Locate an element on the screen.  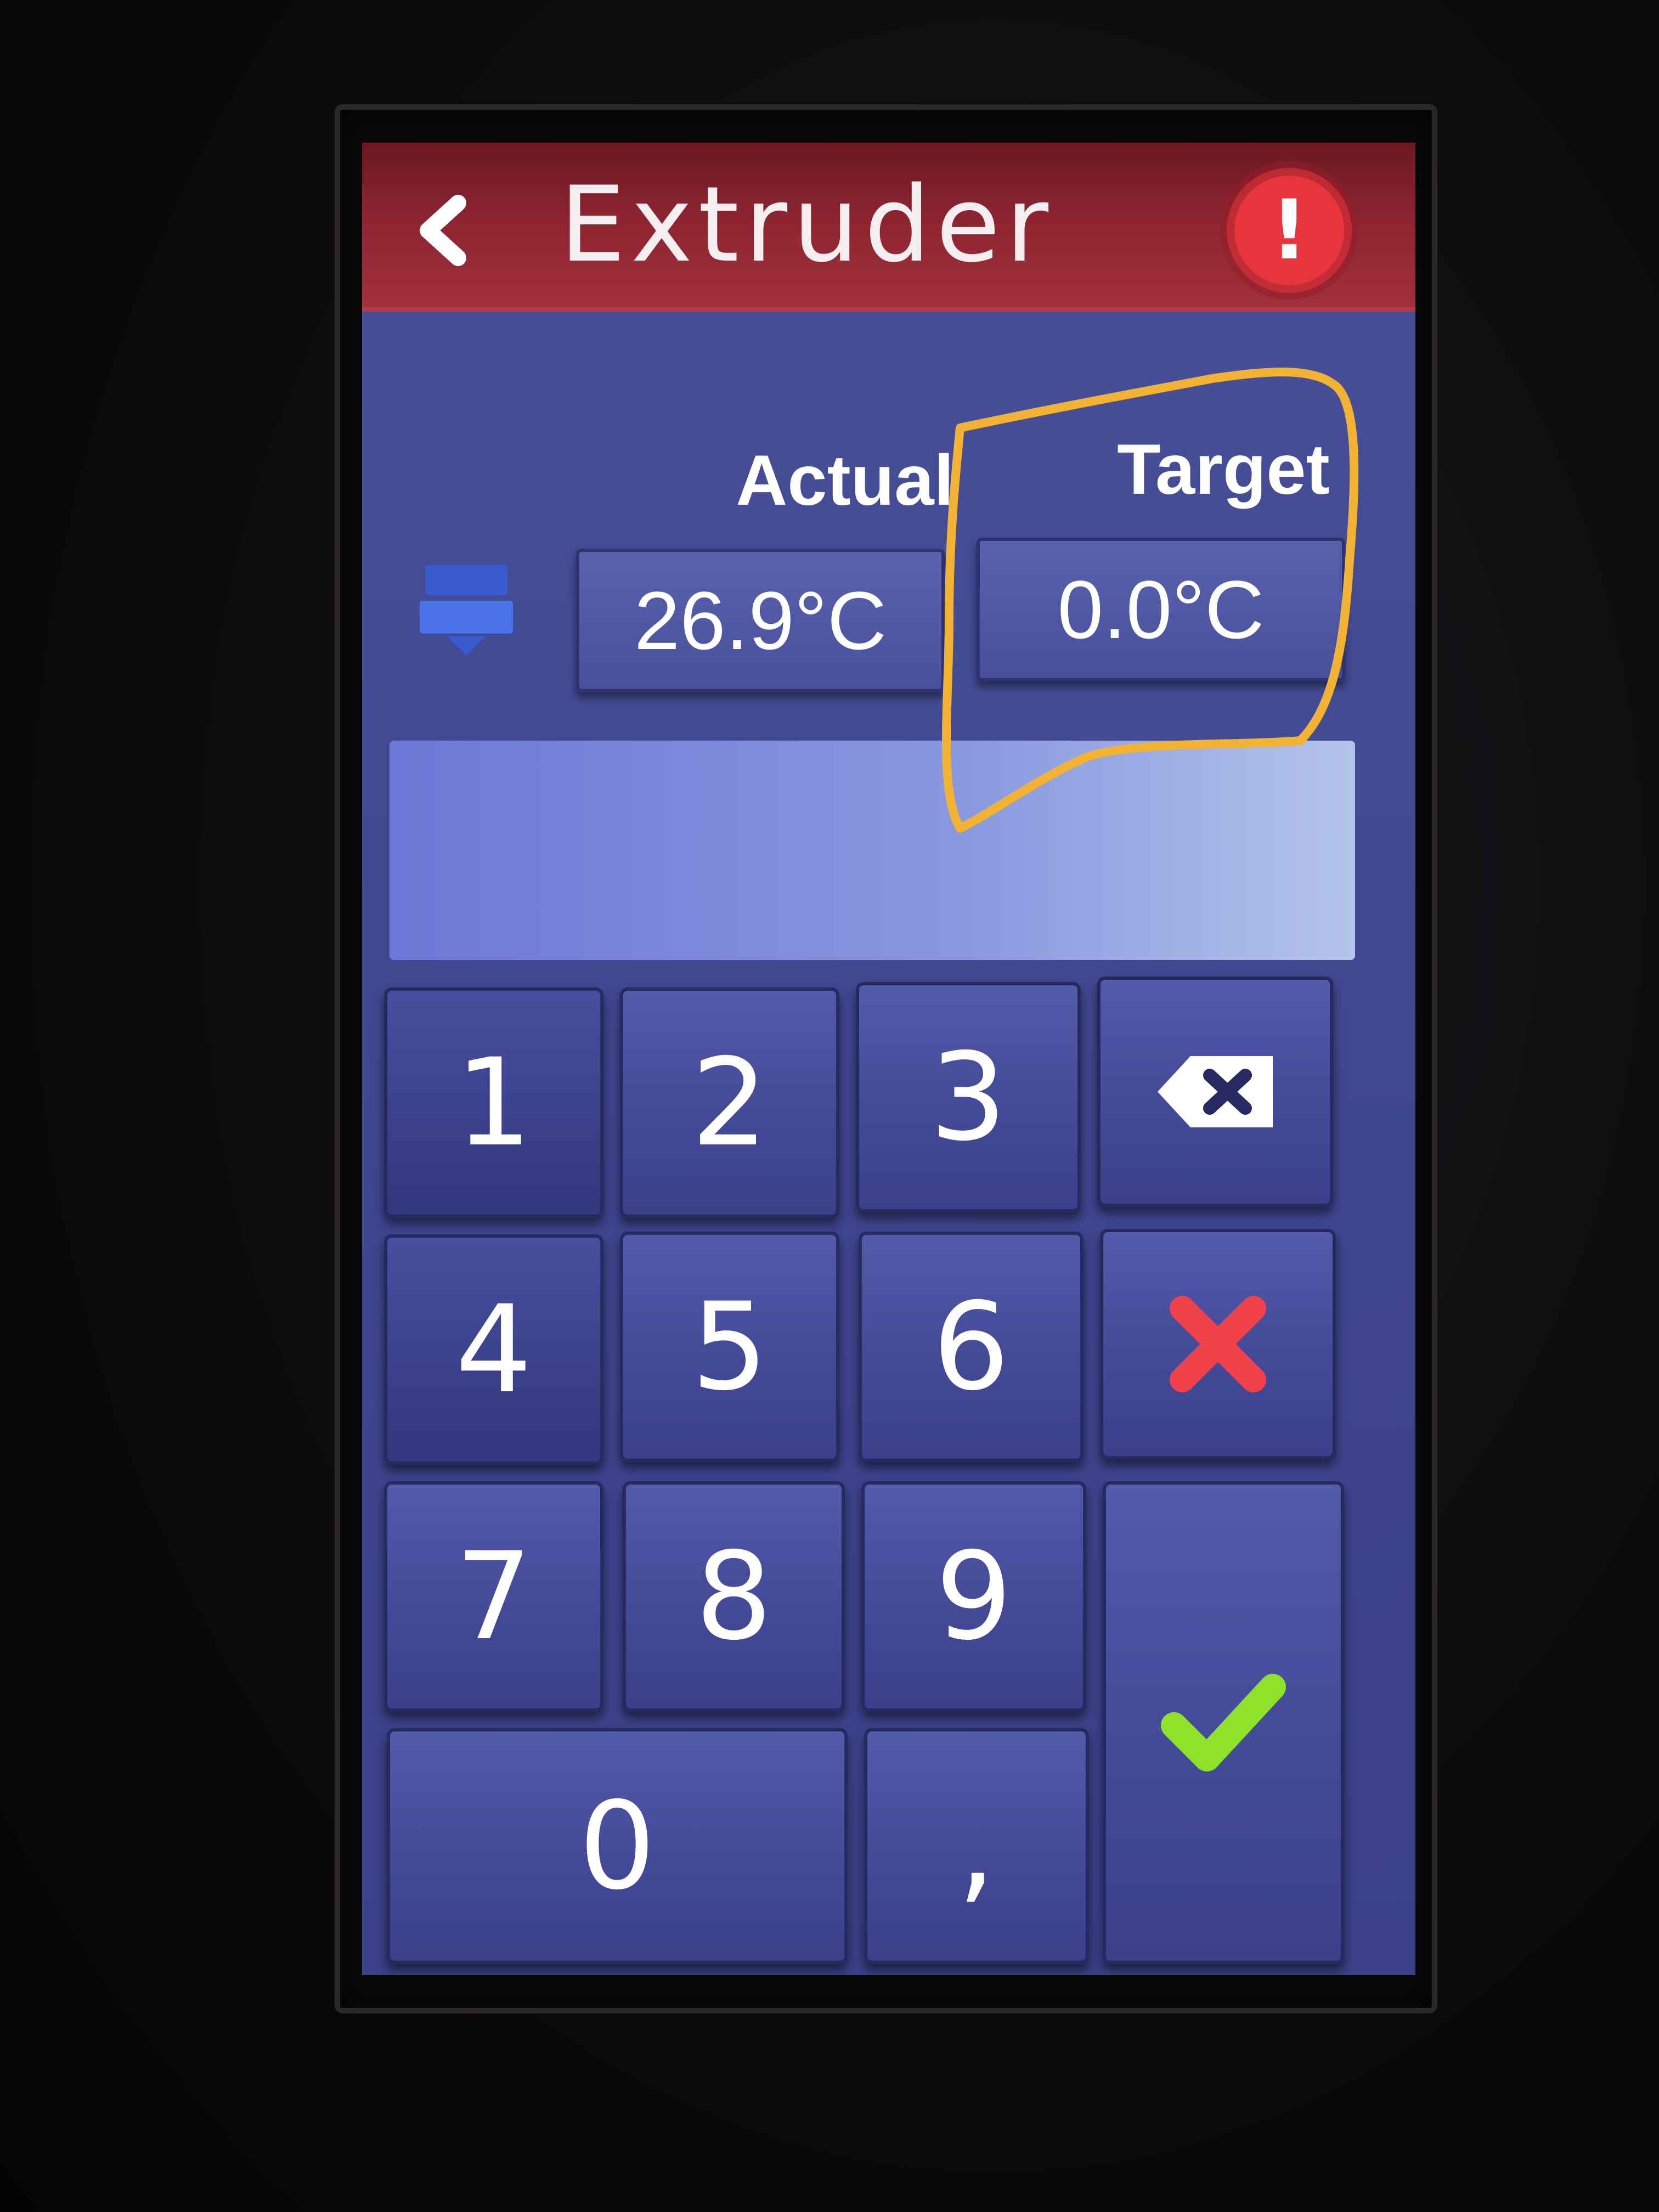
key-5-label: 5 is located at coordinates (730, 1347).